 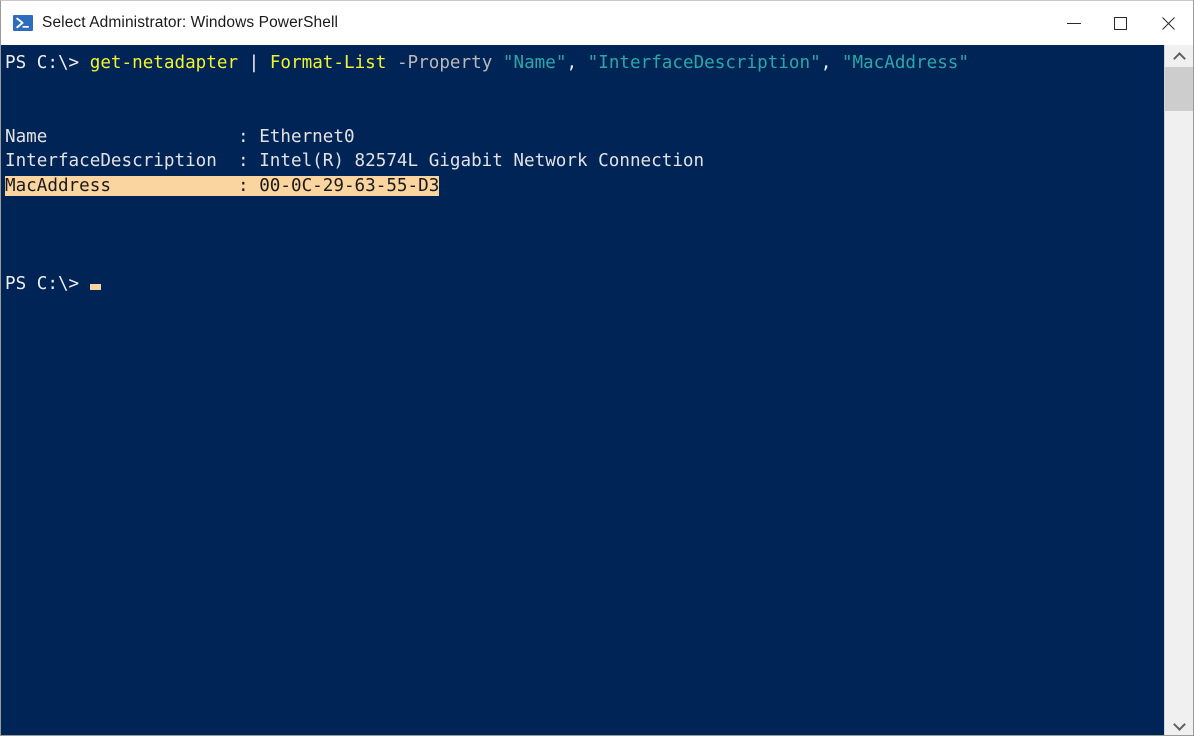 I want to click on pipe-operator: |, so click(x=254, y=63).